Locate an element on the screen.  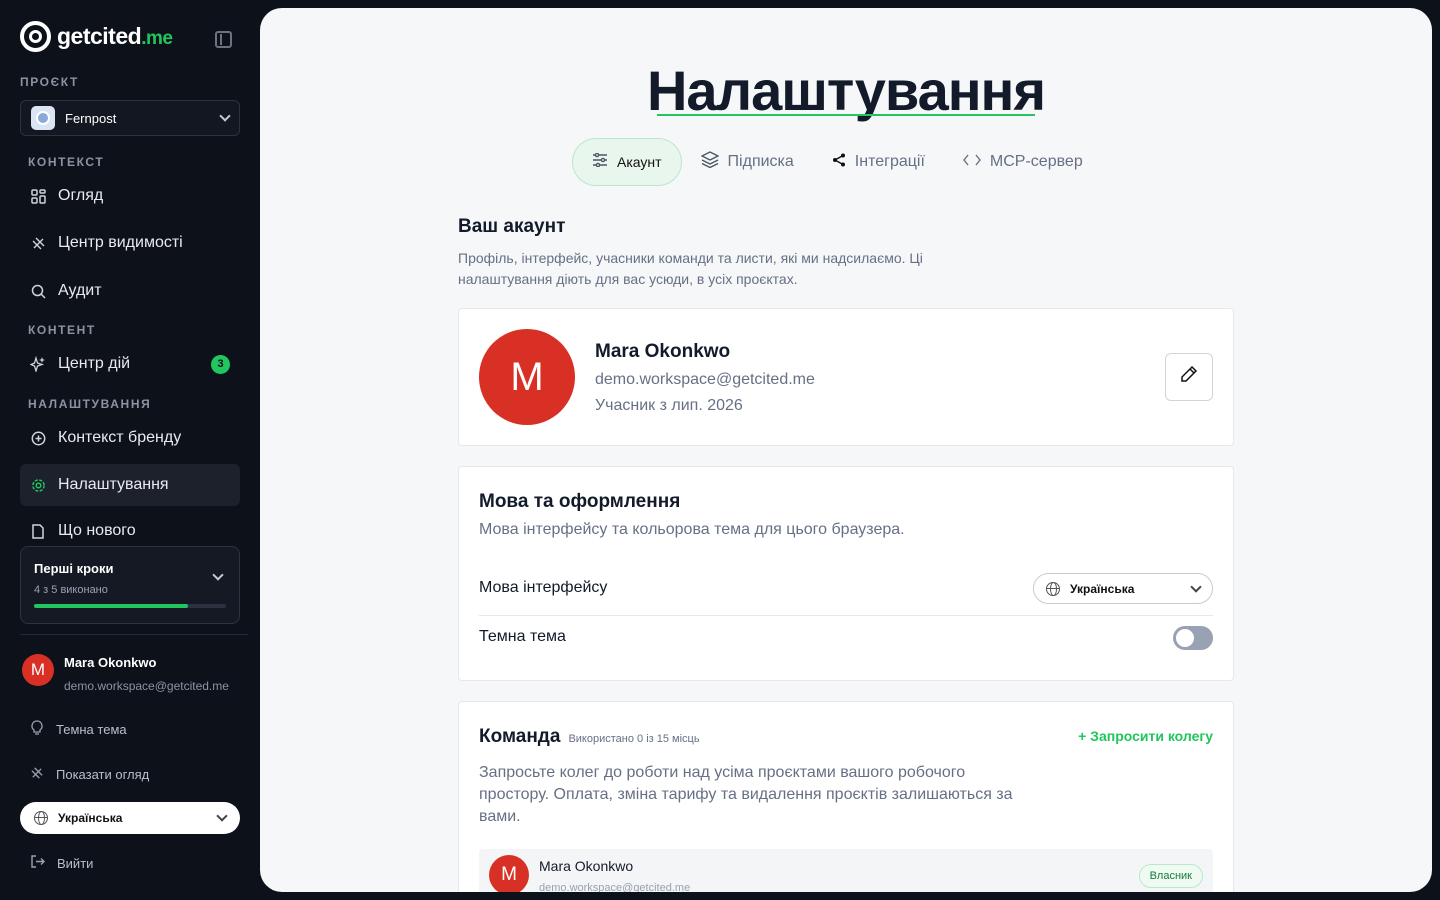
brand-logo: getcited.me is located at coordinates (96, 36).